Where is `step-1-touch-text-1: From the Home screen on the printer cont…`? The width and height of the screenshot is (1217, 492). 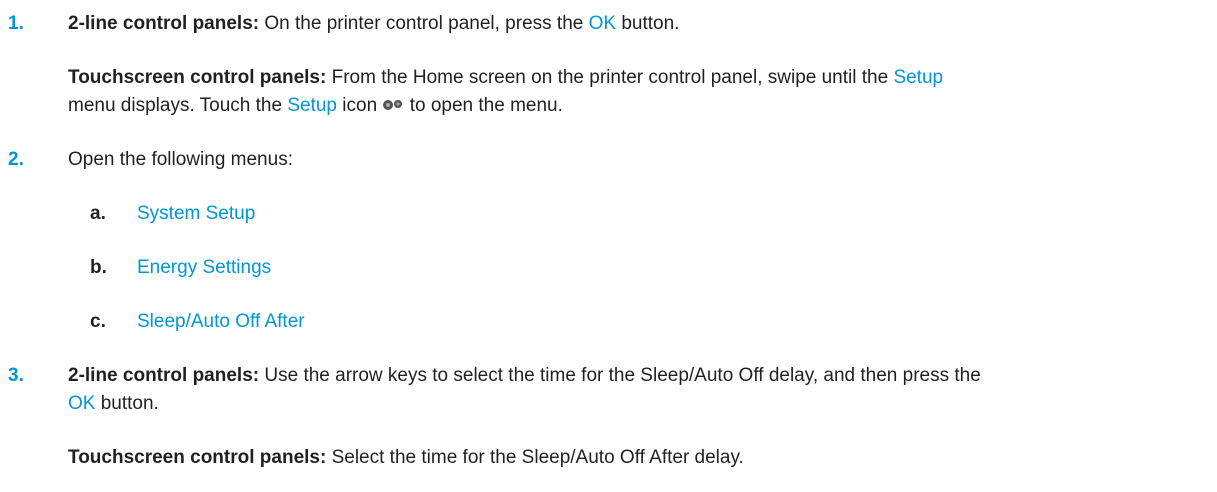
step-1-touch-text-1: From the Home screen on the printer cont… is located at coordinates (610, 77).